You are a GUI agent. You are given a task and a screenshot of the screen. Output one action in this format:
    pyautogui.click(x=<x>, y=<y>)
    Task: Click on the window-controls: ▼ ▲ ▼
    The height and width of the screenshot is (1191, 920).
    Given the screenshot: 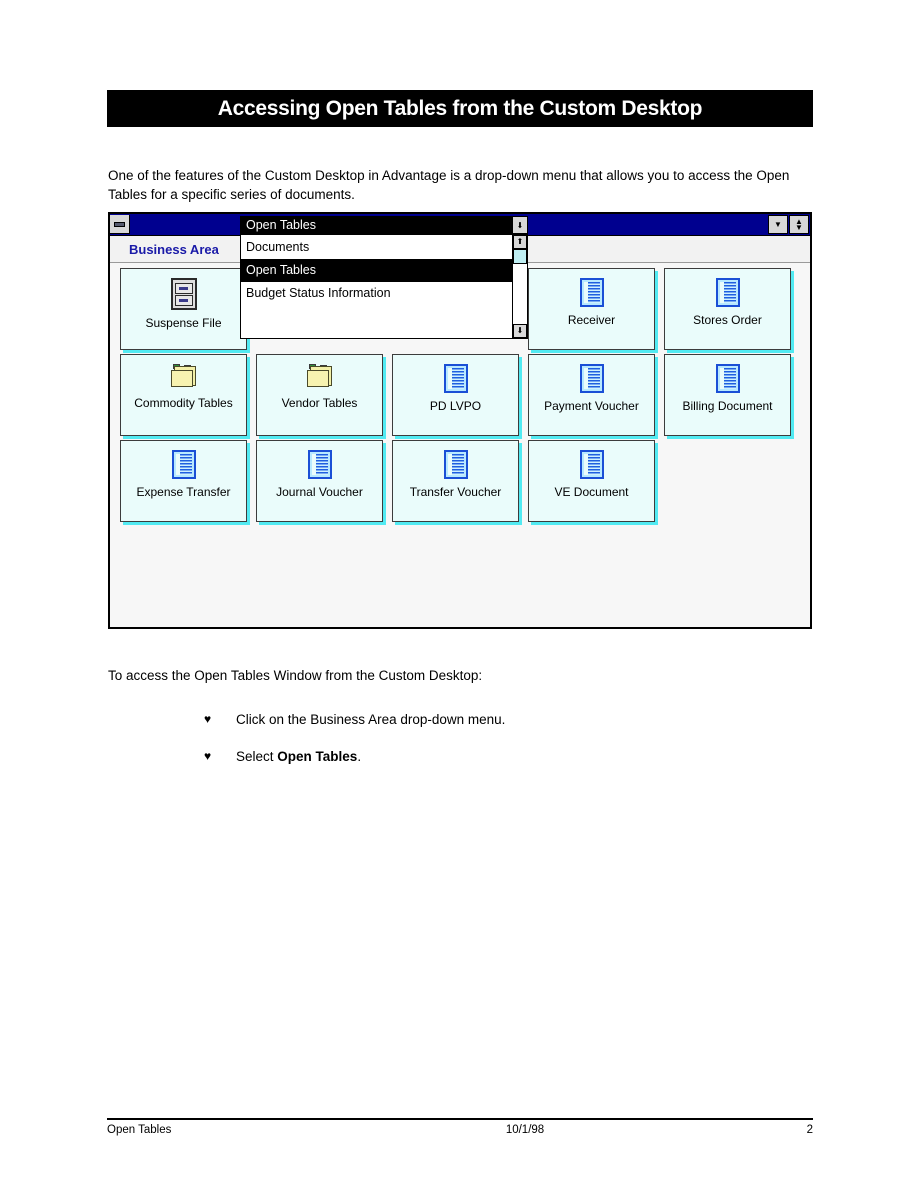 What is the action you would take?
    pyautogui.click(x=788, y=224)
    